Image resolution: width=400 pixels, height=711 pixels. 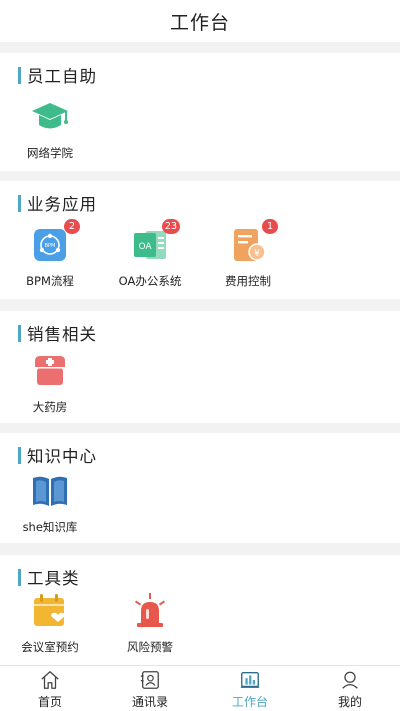 What do you see at coordinates (50, 647) in the screenshot?
I see `app-label: 会议室预约` at bounding box center [50, 647].